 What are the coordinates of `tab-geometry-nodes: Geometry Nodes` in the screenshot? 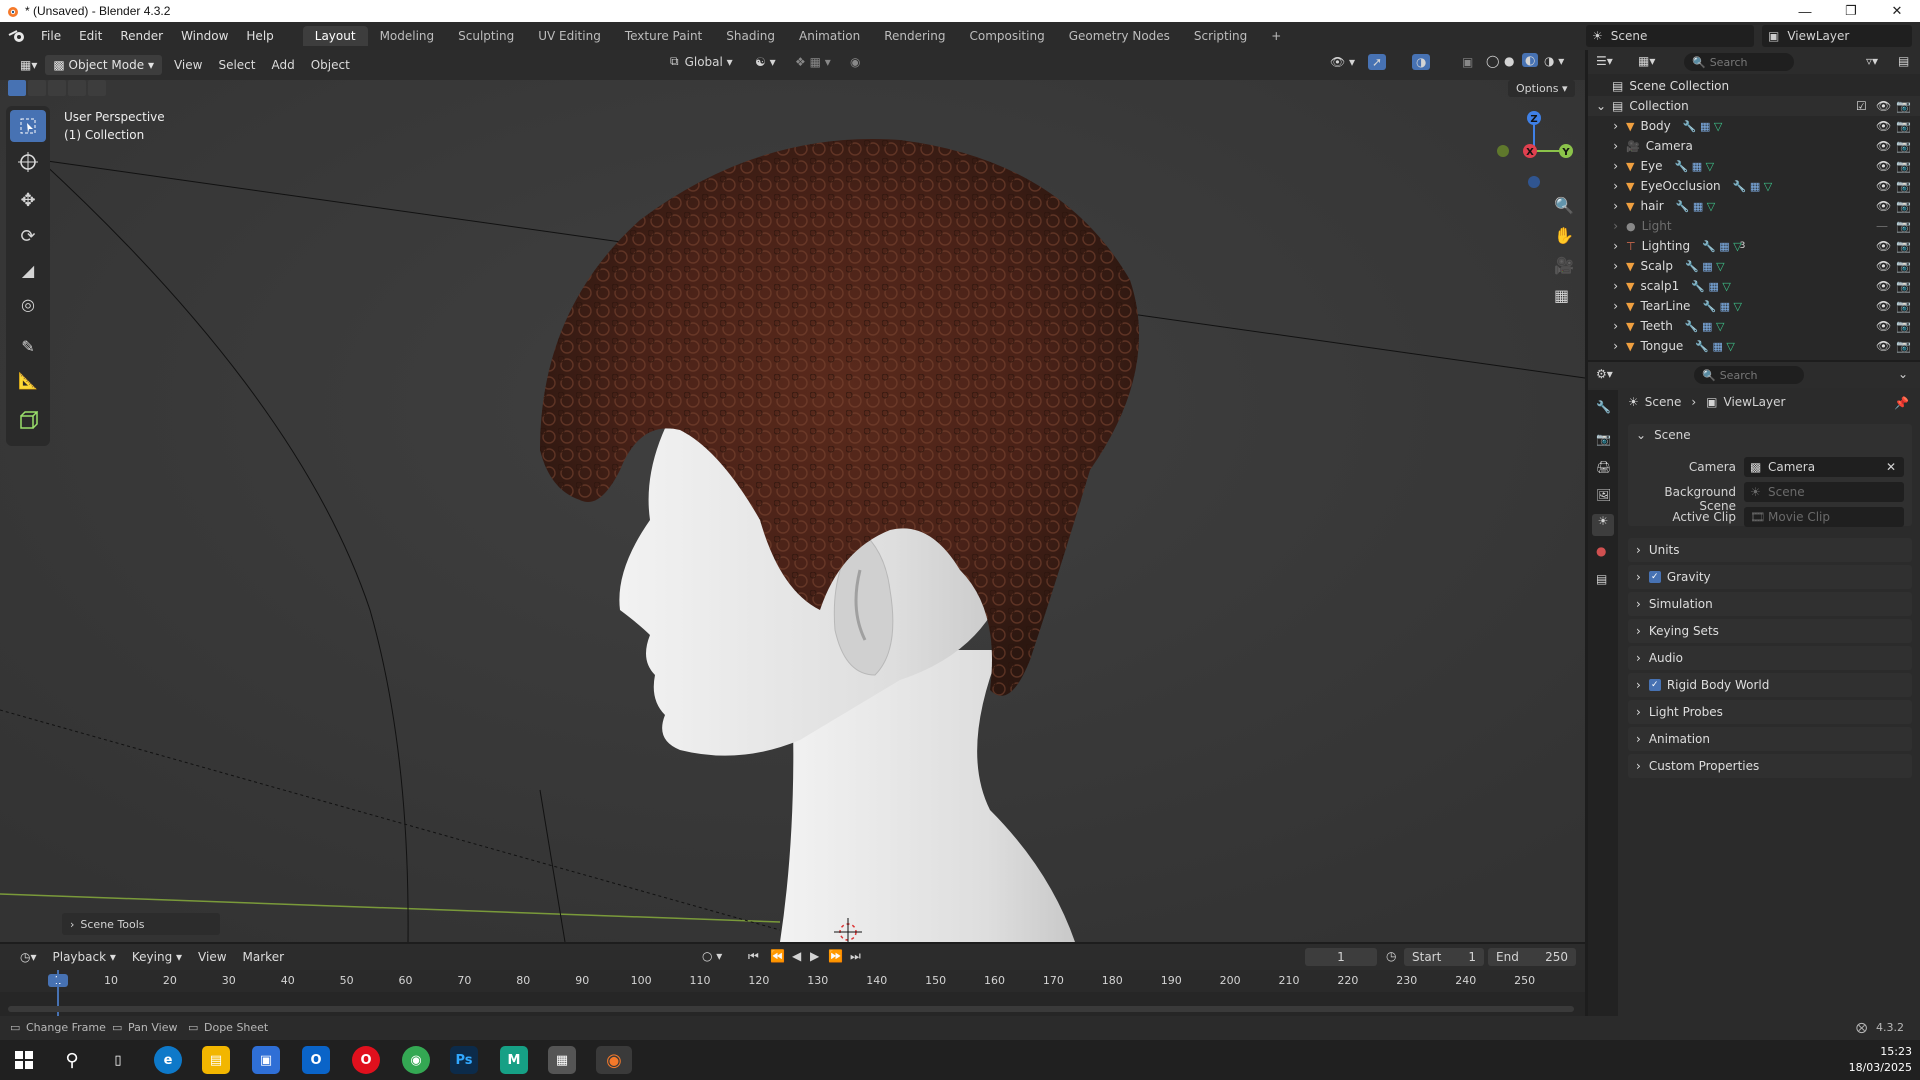 It's located at (1119, 36).